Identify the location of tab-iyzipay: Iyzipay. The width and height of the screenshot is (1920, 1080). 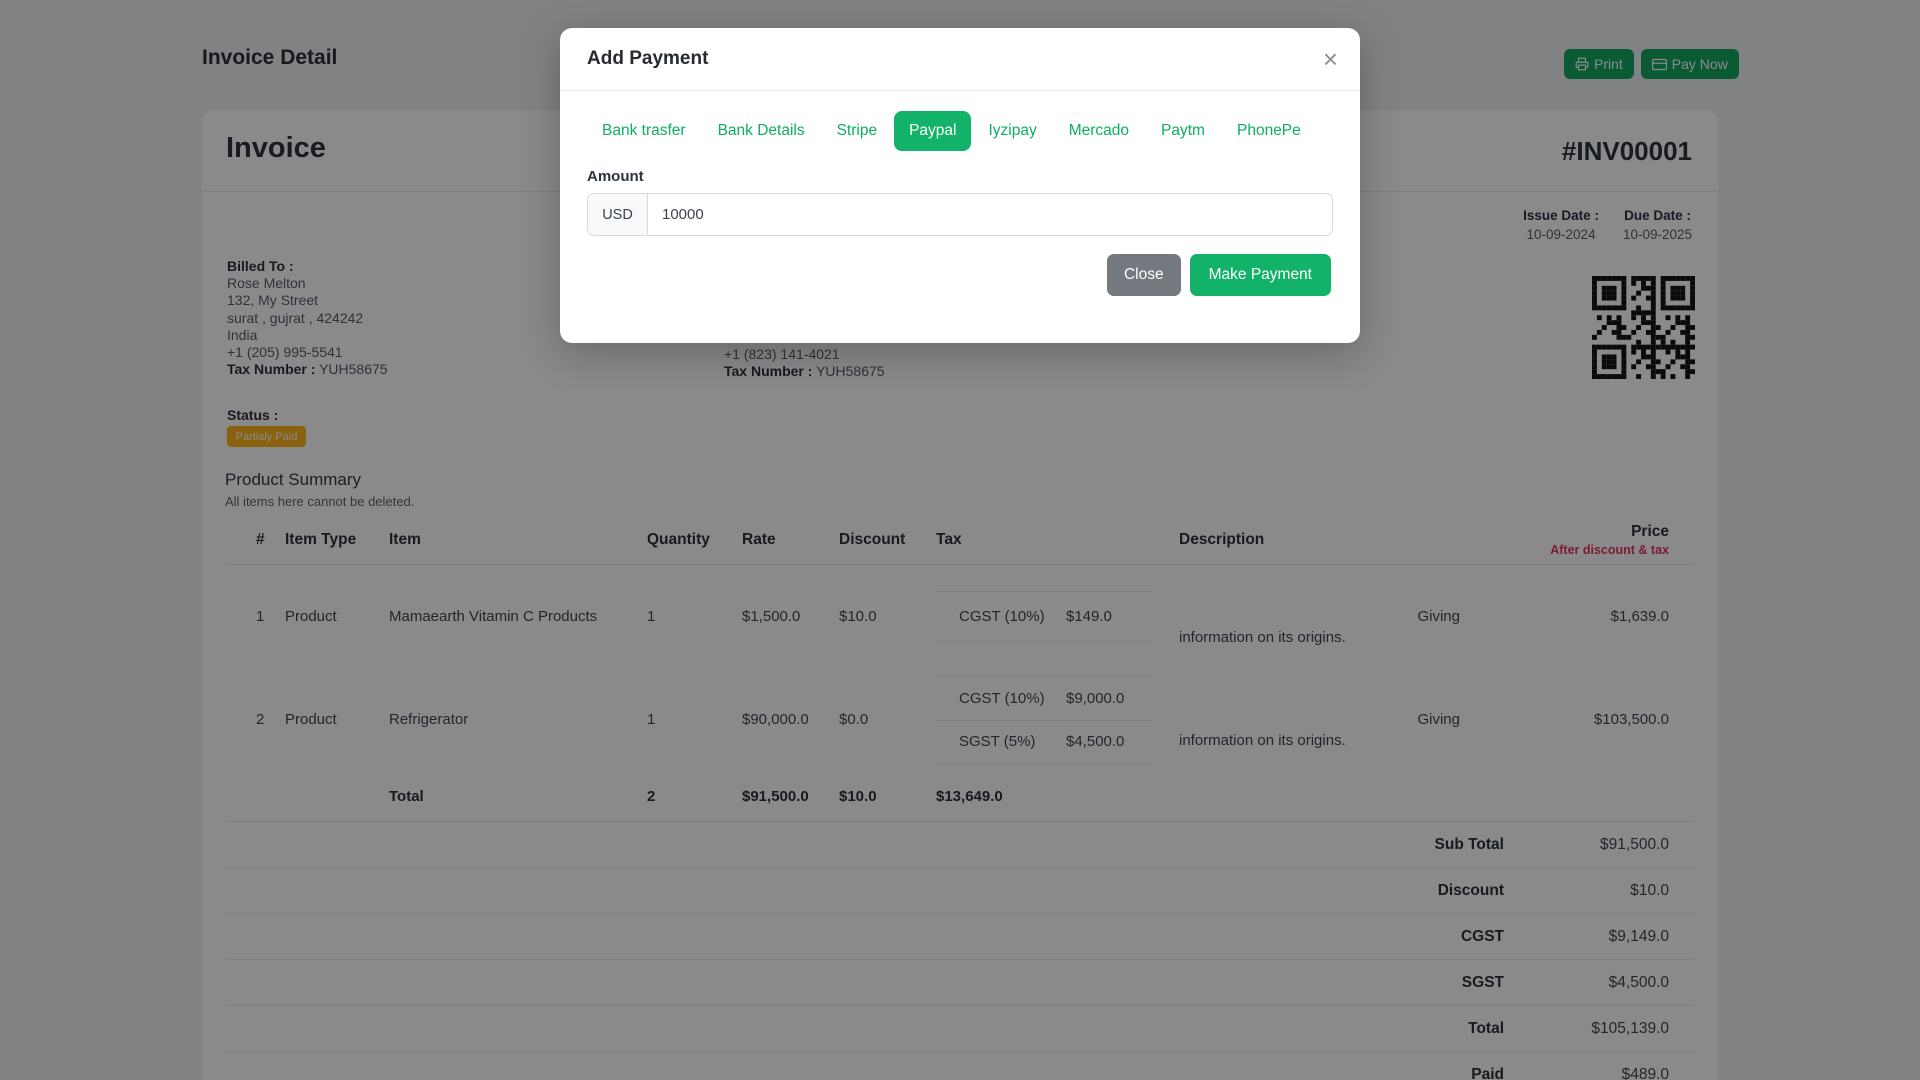
(1012, 131).